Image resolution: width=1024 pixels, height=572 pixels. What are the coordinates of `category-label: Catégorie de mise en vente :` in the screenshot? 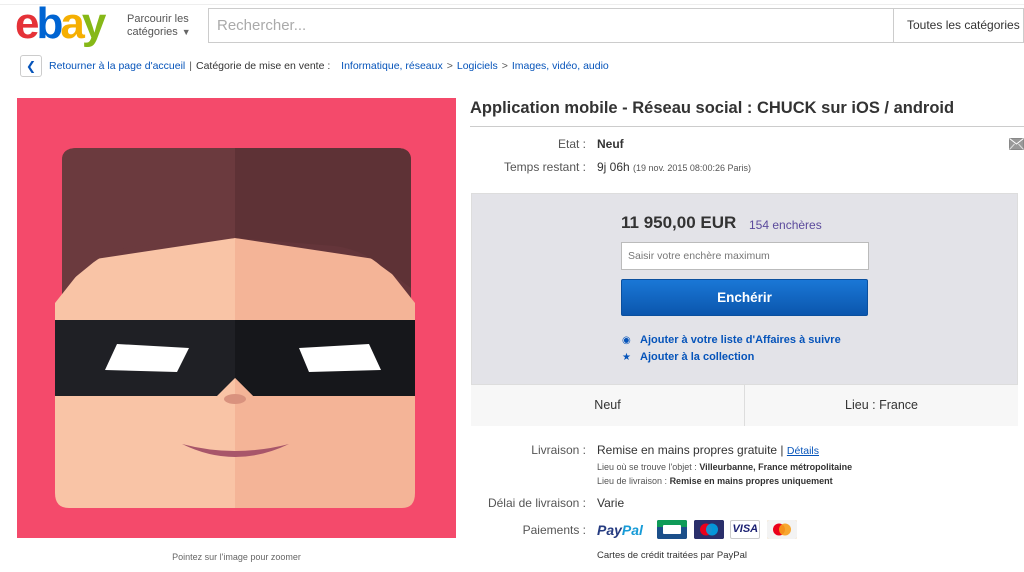 It's located at (263, 66).